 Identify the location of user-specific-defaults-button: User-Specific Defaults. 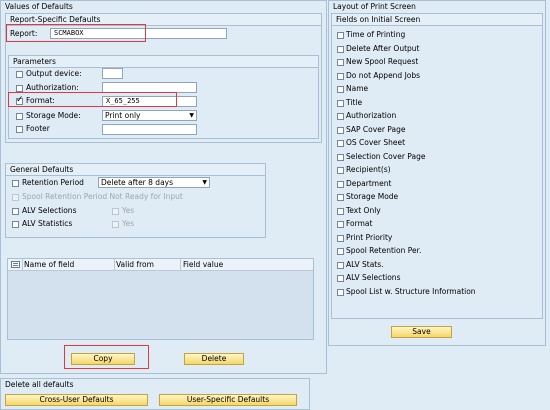
(228, 400).